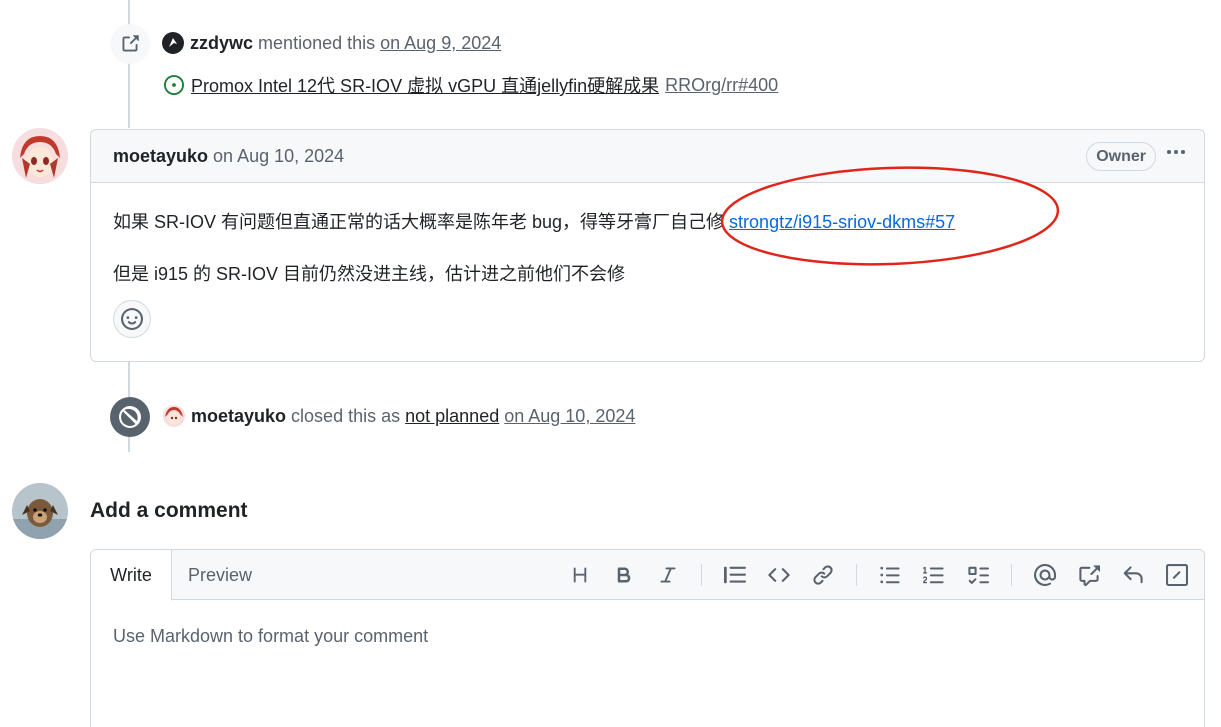 The width and height of the screenshot is (1221, 727). Describe the element at coordinates (40, 156) in the screenshot. I see `avatar-moetayuko` at that location.